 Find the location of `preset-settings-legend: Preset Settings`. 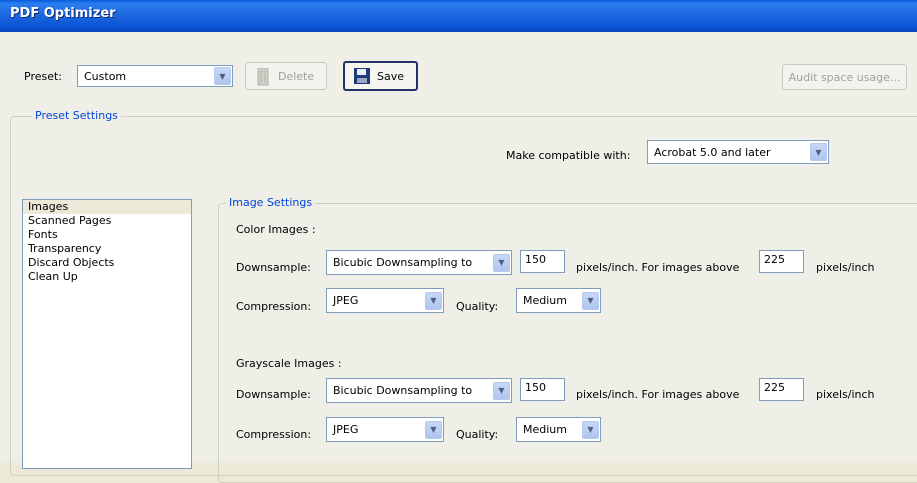

preset-settings-legend: Preset Settings is located at coordinates (76, 115).